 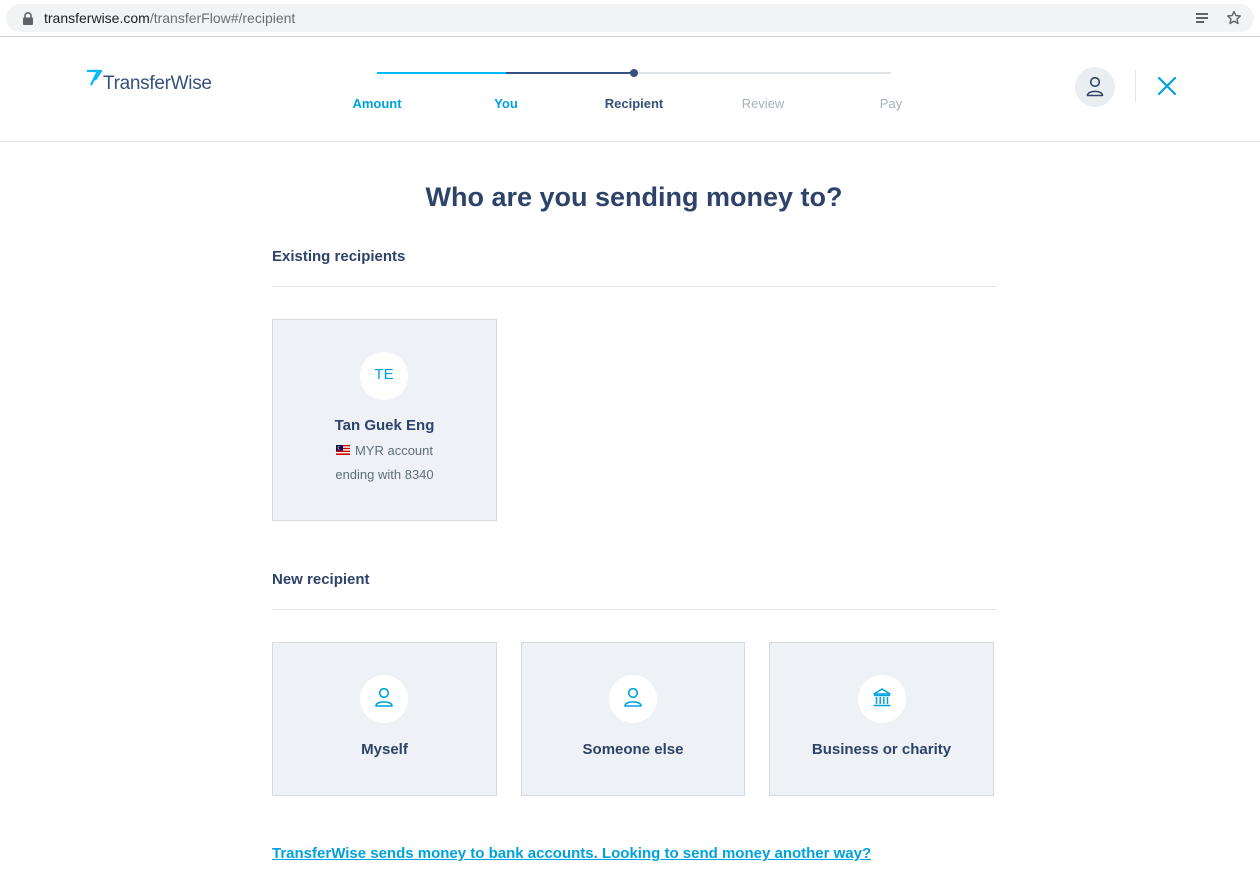 I want to click on option-myself: Myself, so click(x=384, y=719).